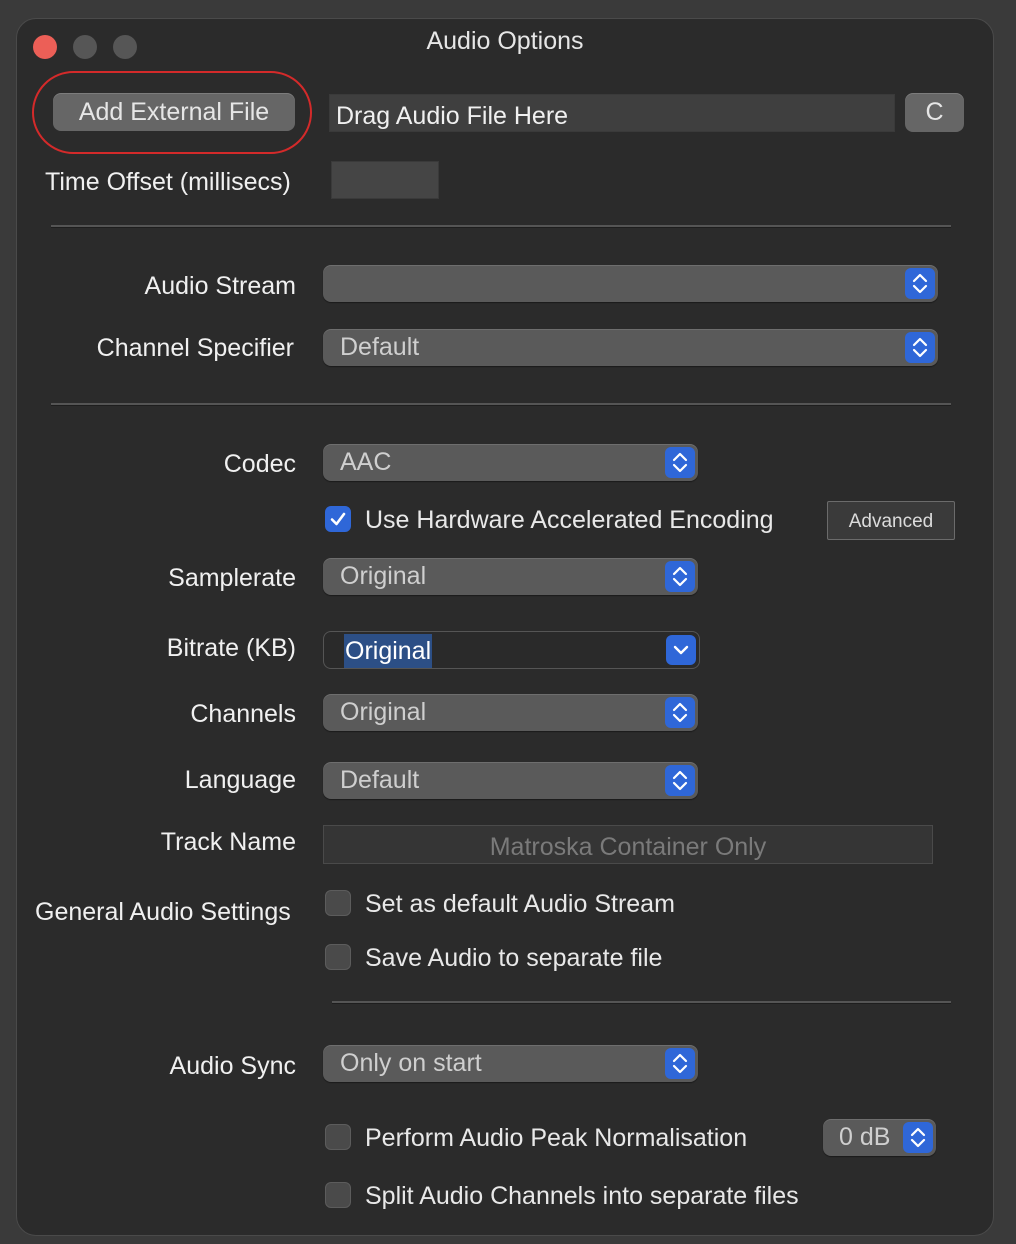 The width and height of the screenshot is (1016, 1244). Describe the element at coordinates (174, 112) in the screenshot. I see `add-external-file-button: Add External File` at that location.